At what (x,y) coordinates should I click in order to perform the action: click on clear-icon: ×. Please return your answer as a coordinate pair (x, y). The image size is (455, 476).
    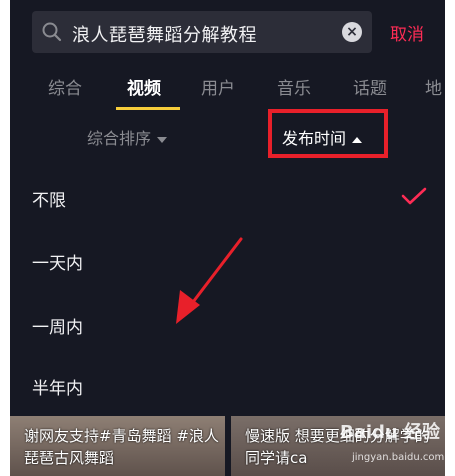
    Looking at the image, I should click on (352, 32).